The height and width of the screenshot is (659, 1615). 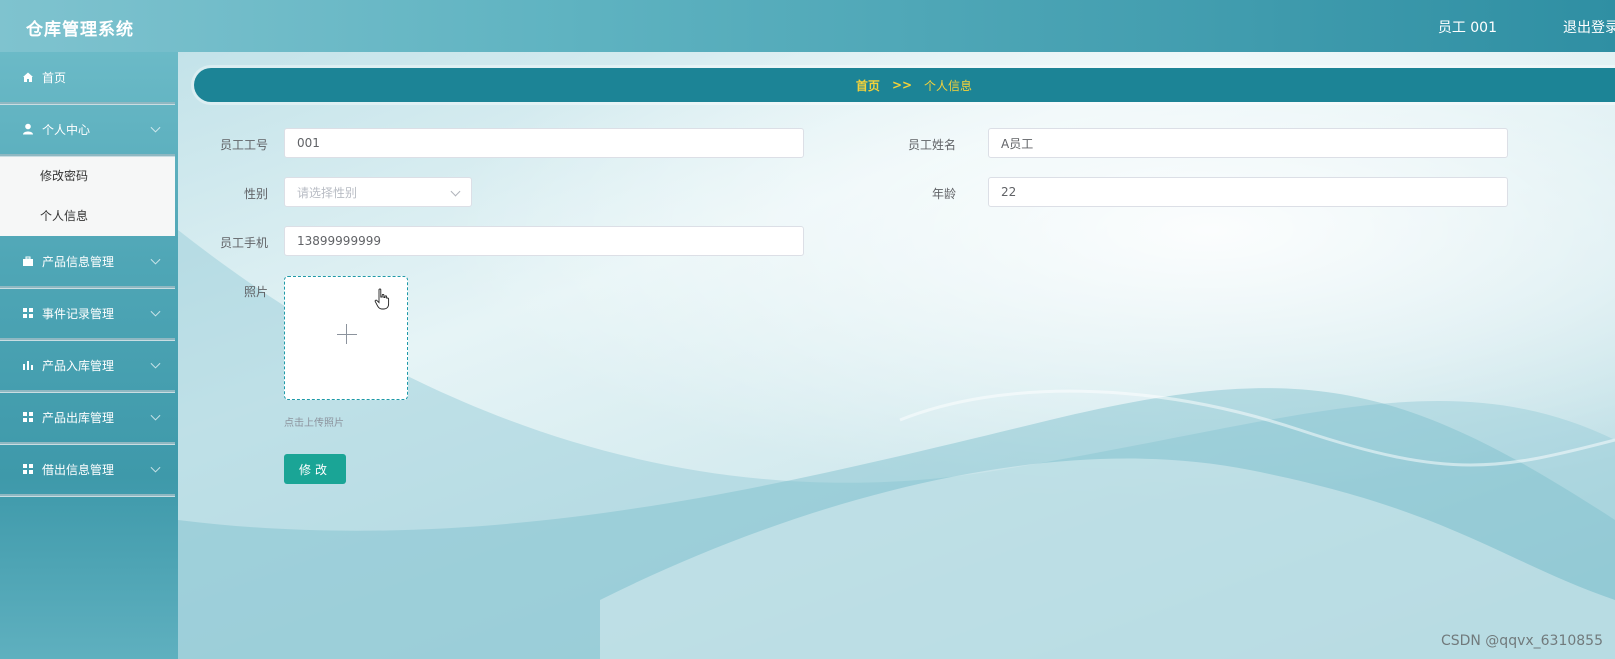 What do you see at coordinates (315, 469) in the screenshot?
I see `submit-button: 修改` at bounding box center [315, 469].